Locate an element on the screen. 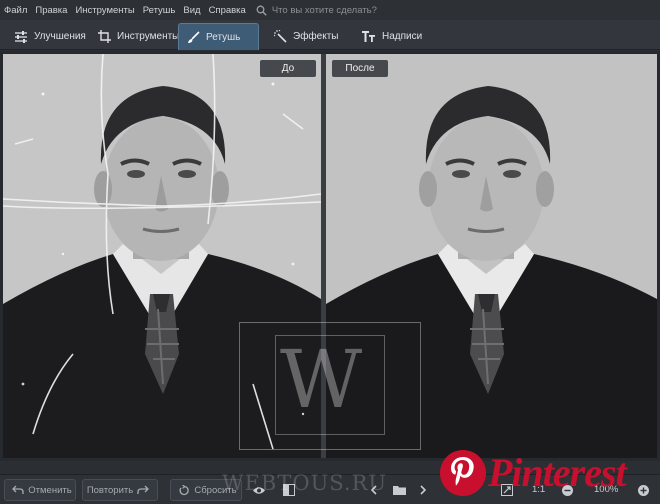 The height and width of the screenshot is (504, 660). before-label: До is located at coordinates (288, 68).